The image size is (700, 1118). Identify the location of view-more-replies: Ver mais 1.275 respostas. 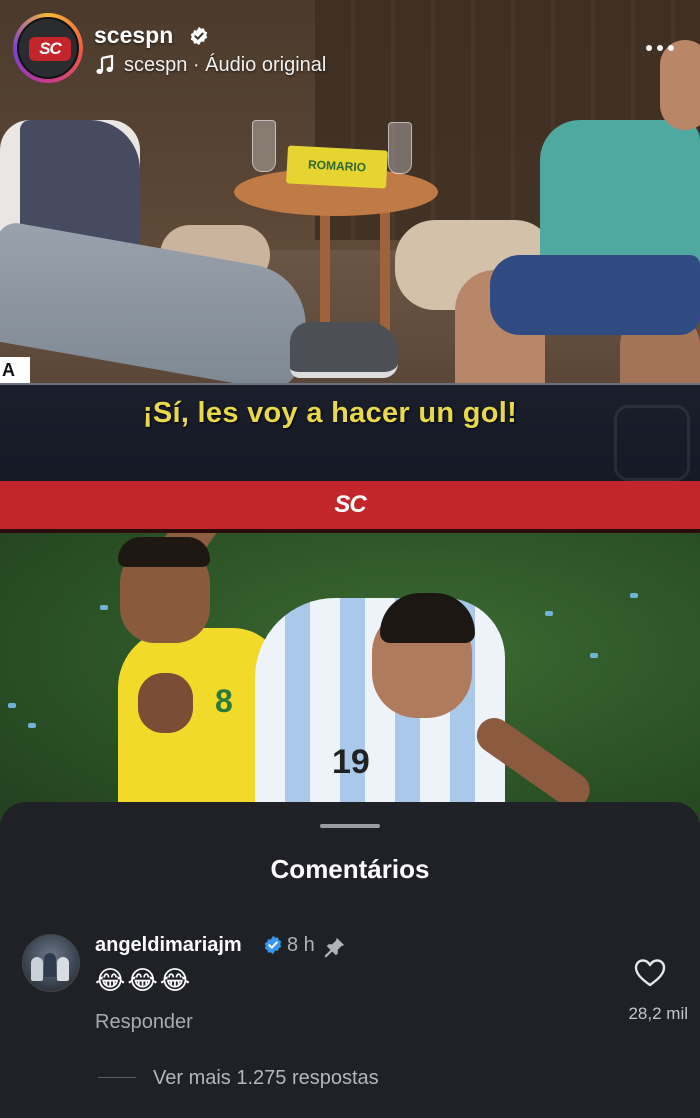
(266, 1078).